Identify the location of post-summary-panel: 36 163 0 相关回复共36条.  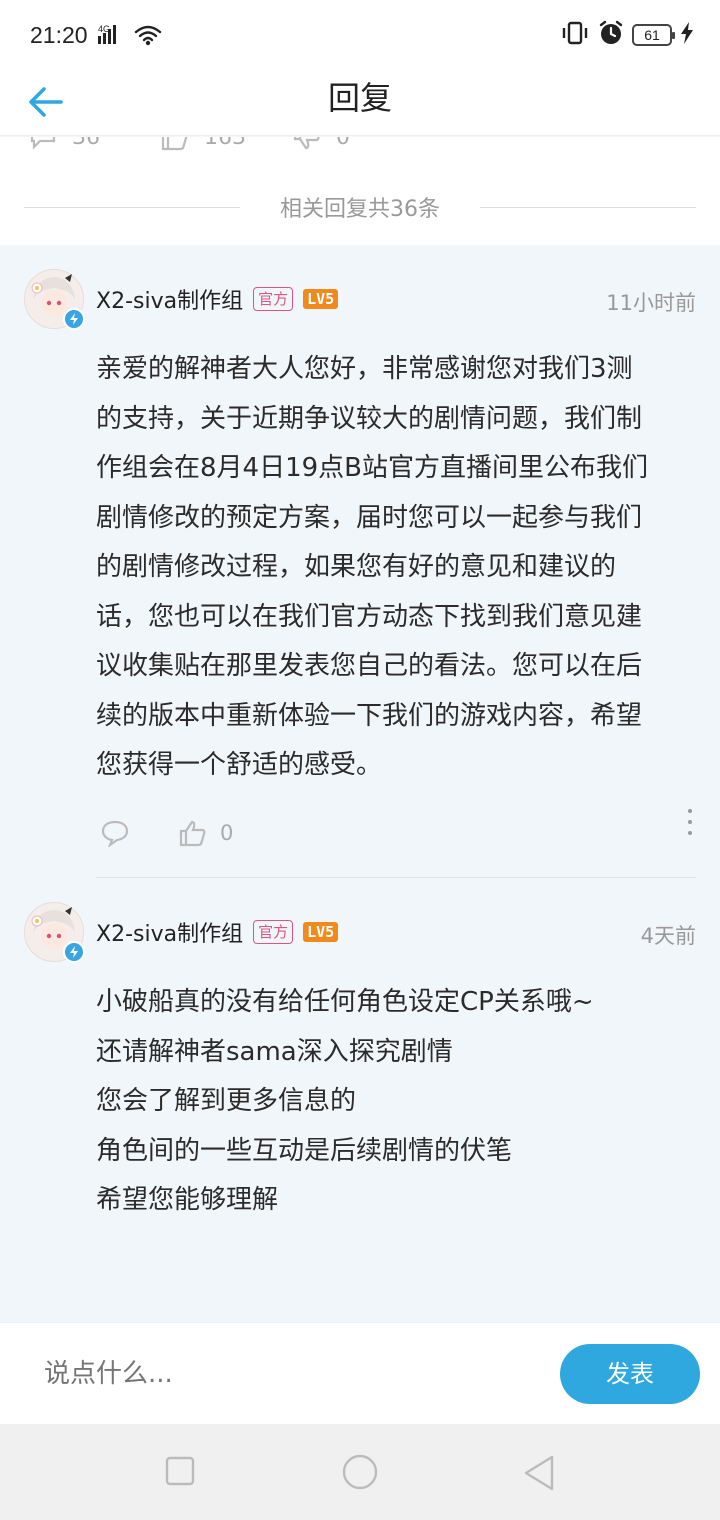
(360, 191).